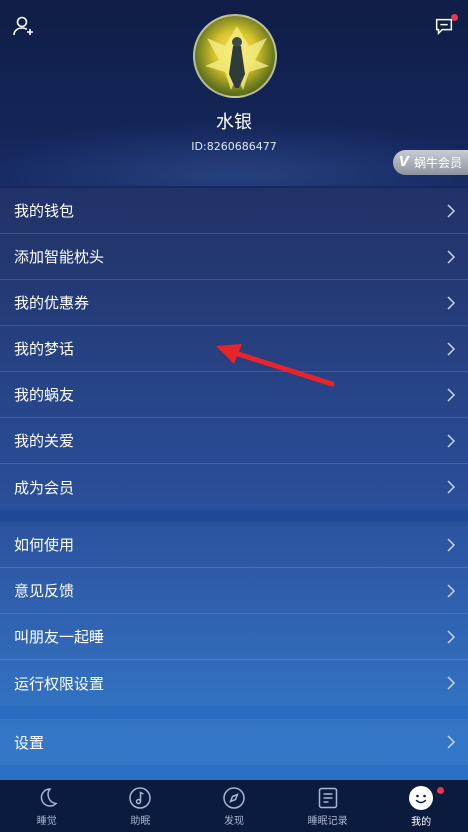 Image resolution: width=468 pixels, height=832 pixels. I want to click on menu-item-settings: 设置, so click(234, 742).